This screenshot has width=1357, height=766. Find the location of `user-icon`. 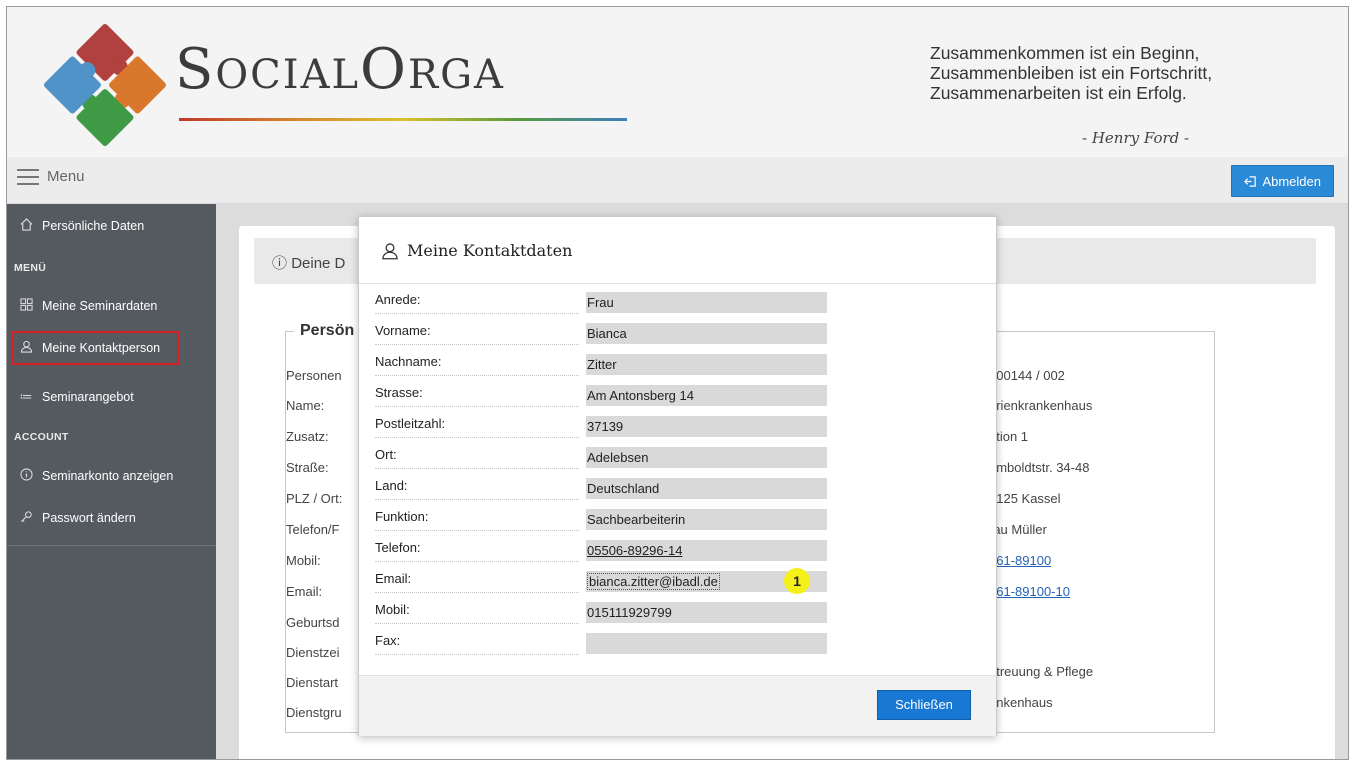

user-icon is located at coordinates (390, 250).